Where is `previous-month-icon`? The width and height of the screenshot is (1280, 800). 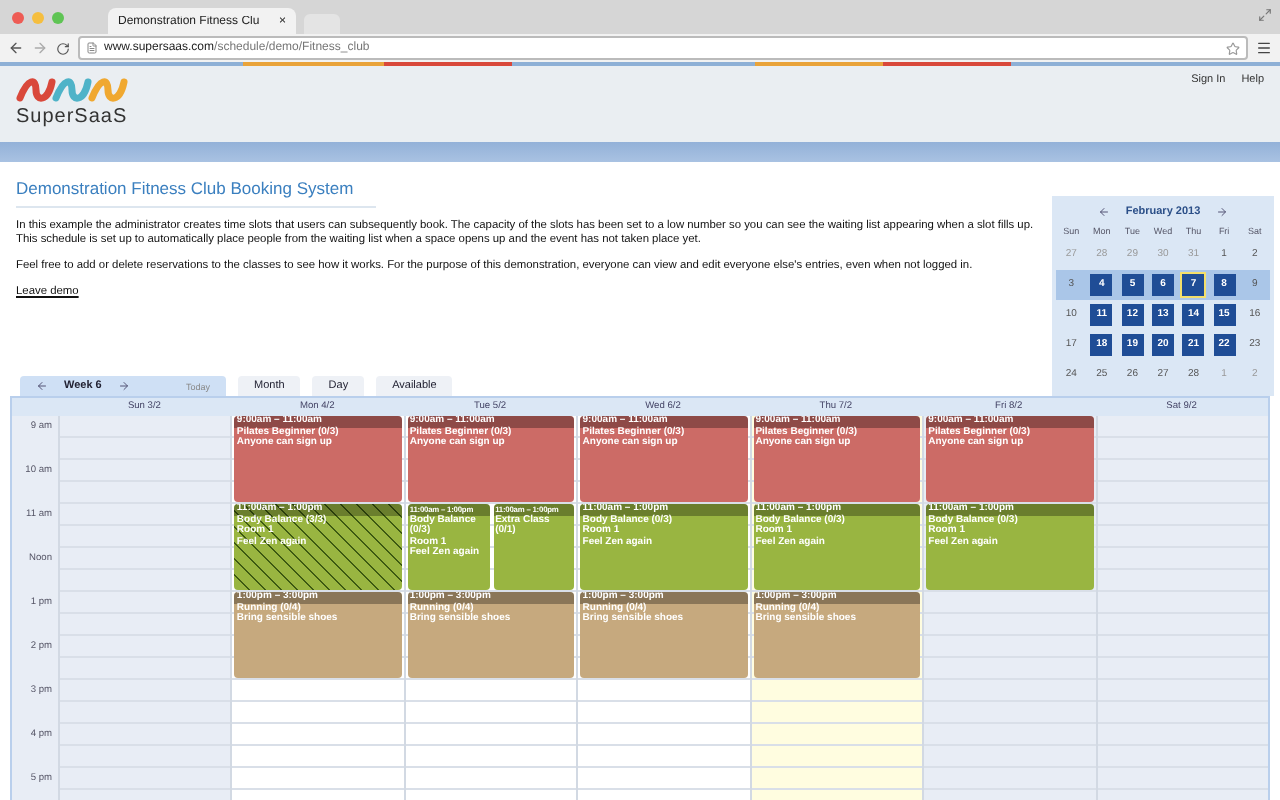 previous-month-icon is located at coordinates (1103, 212).